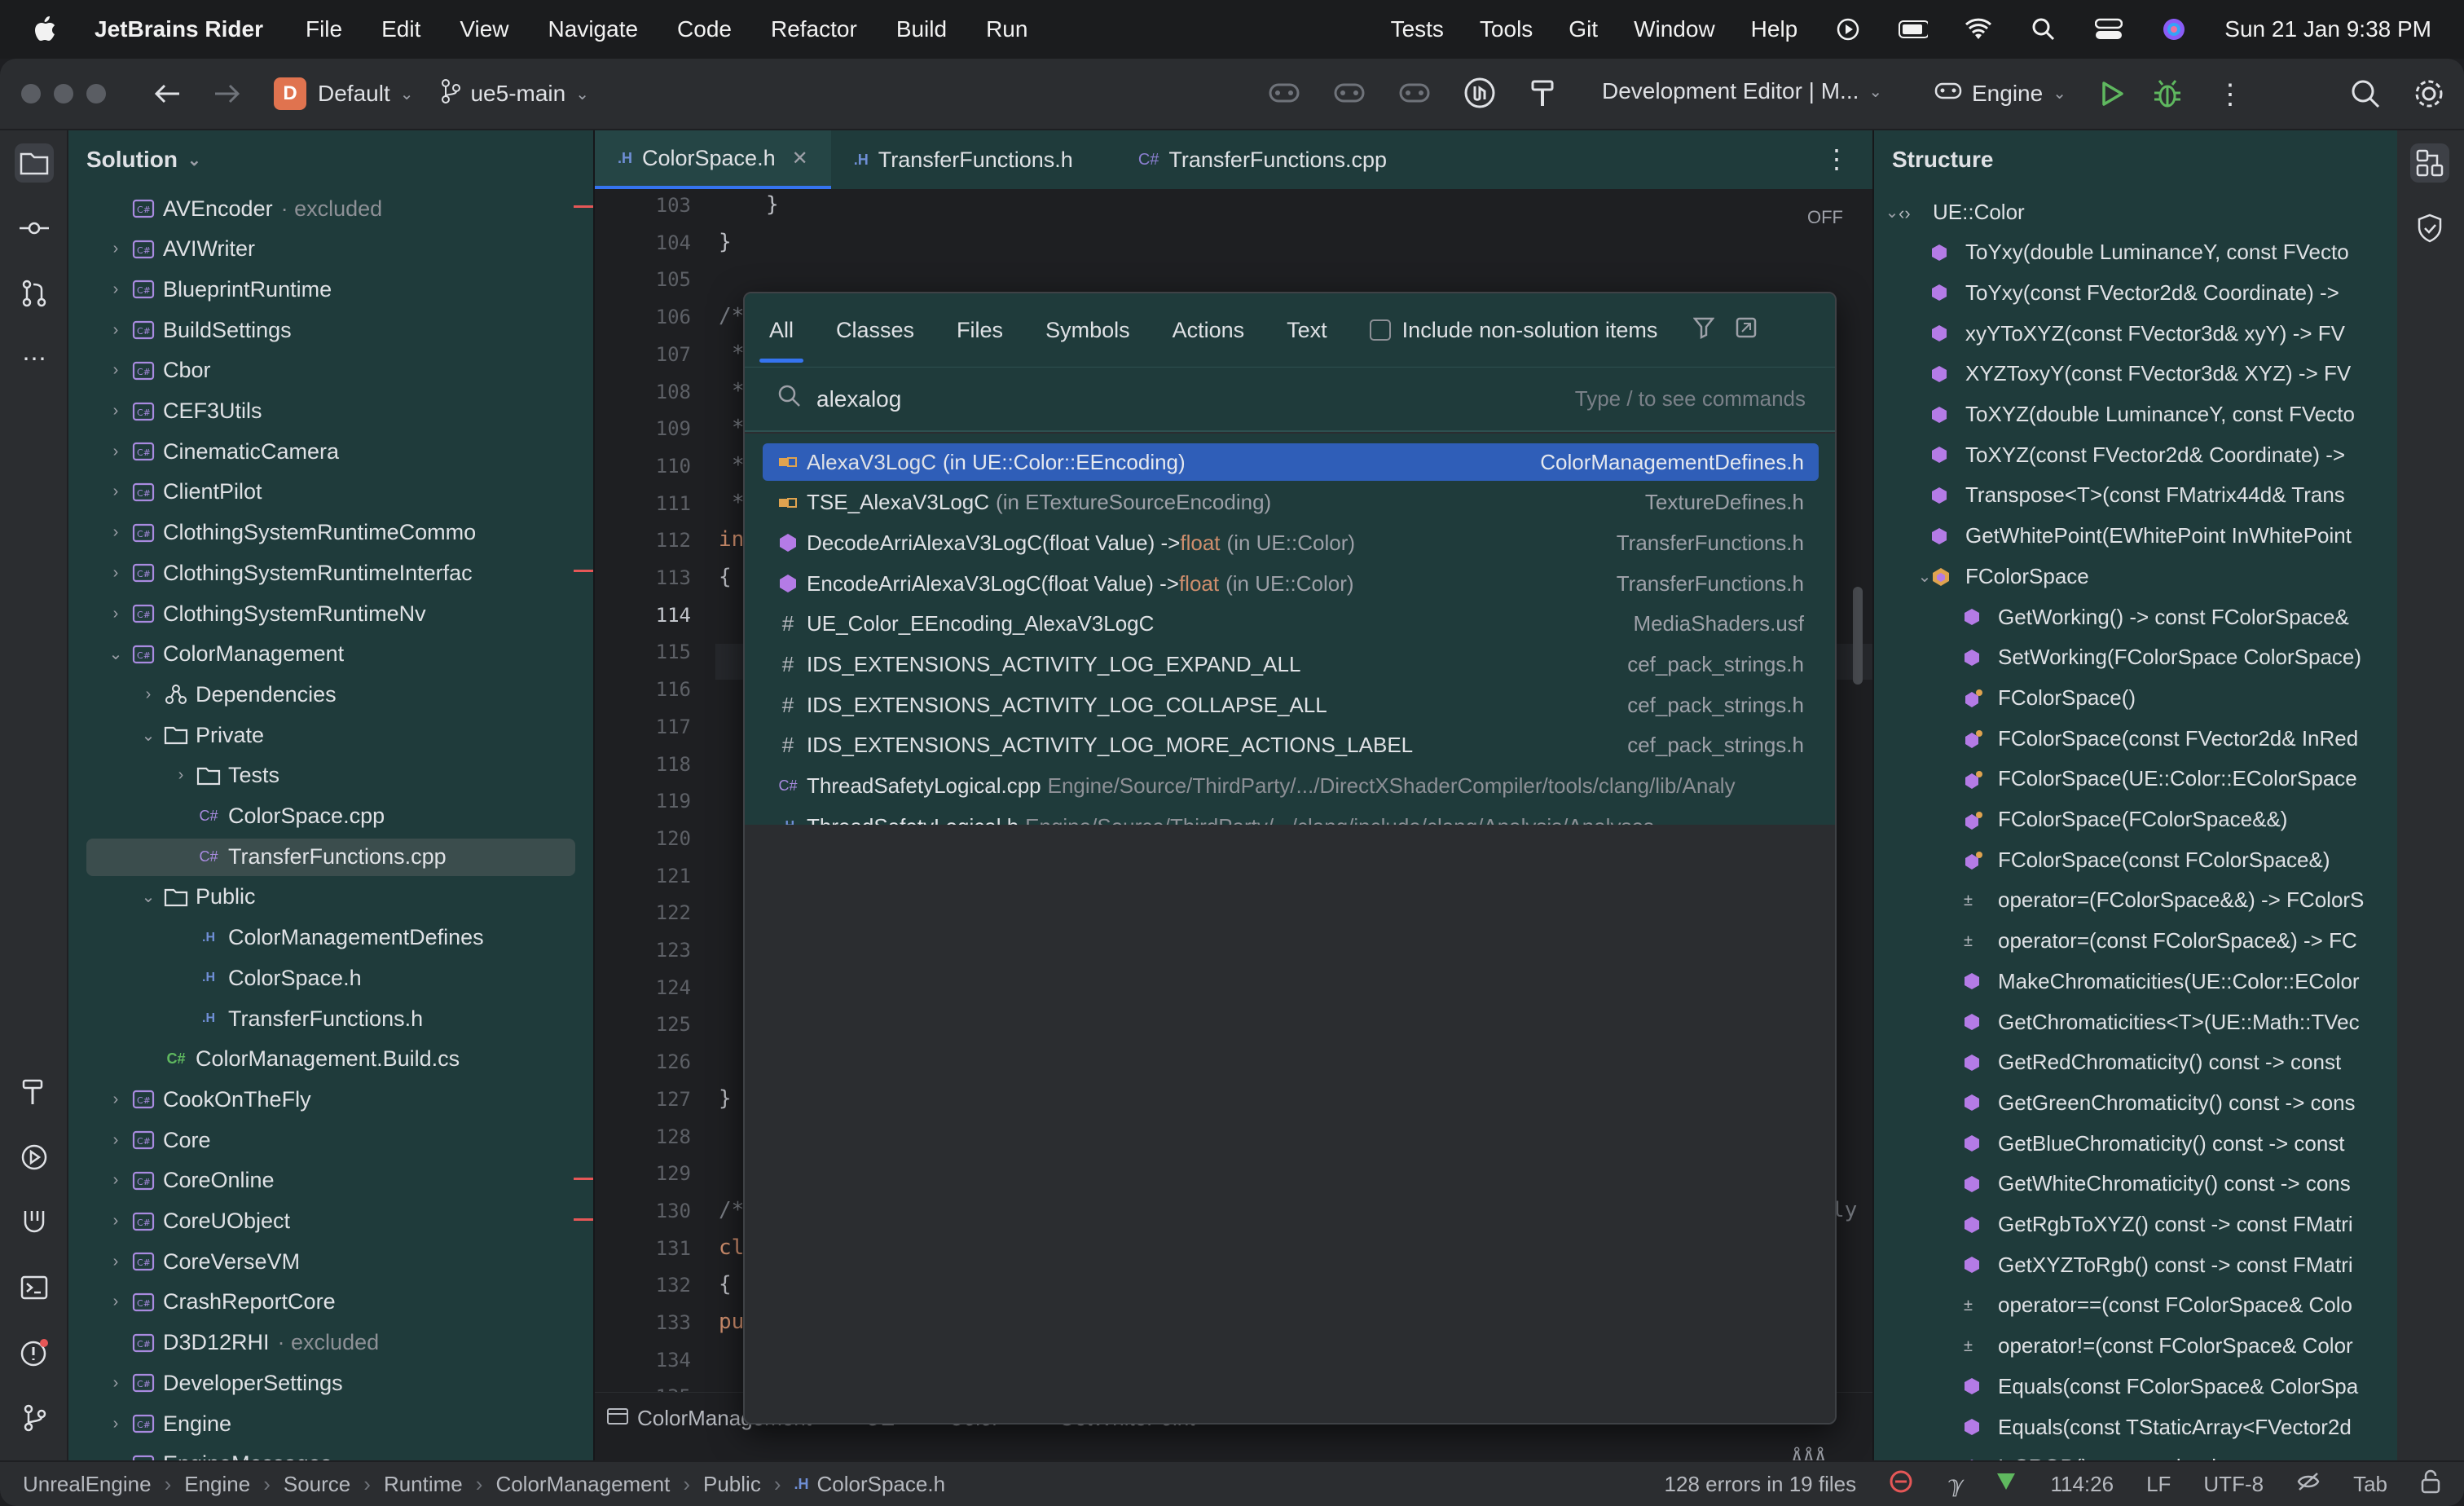  Describe the element at coordinates (330, 371) in the screenshot. I see `solution-tree-item: › C# Cbor` at that location.